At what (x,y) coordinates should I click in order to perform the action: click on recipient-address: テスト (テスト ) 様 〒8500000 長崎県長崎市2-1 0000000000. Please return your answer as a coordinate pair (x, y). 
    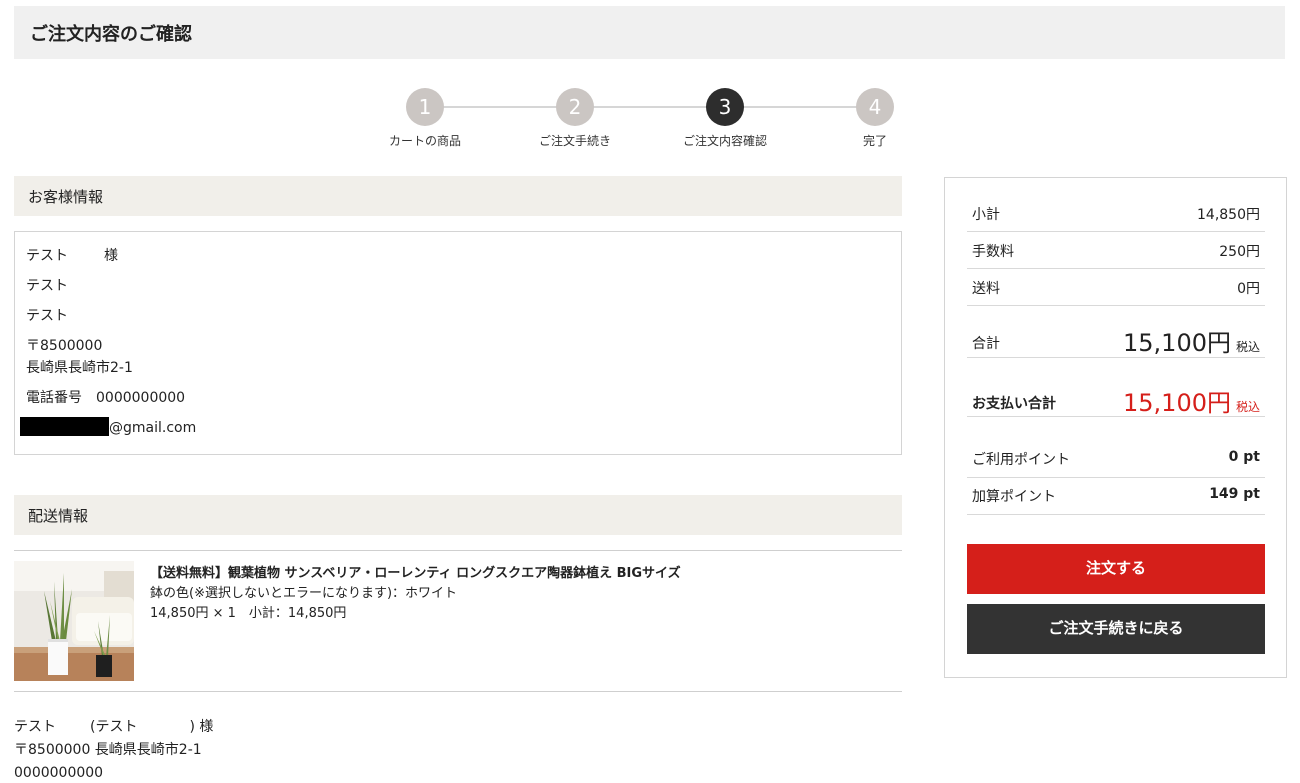
    Looking at the image, I should click on (113, 749).